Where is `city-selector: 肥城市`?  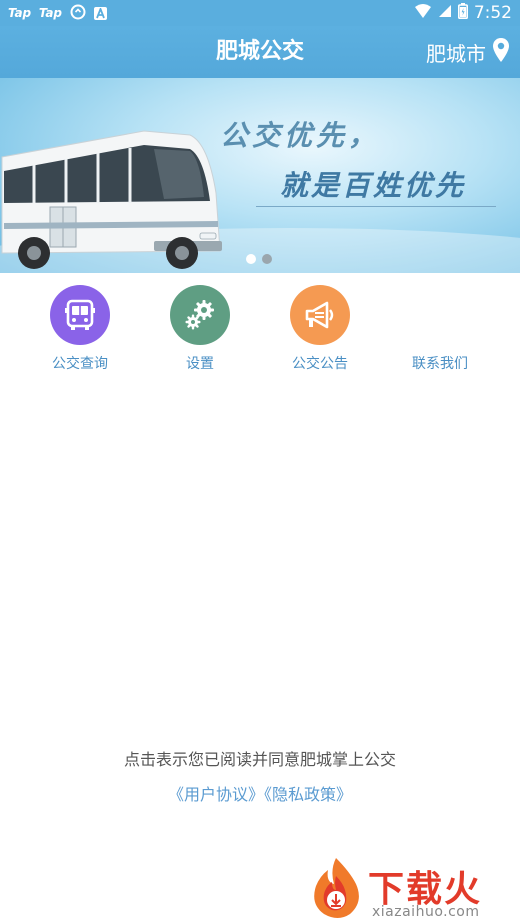
city-selector: 肥城市 is located at coordinates (468, 52).